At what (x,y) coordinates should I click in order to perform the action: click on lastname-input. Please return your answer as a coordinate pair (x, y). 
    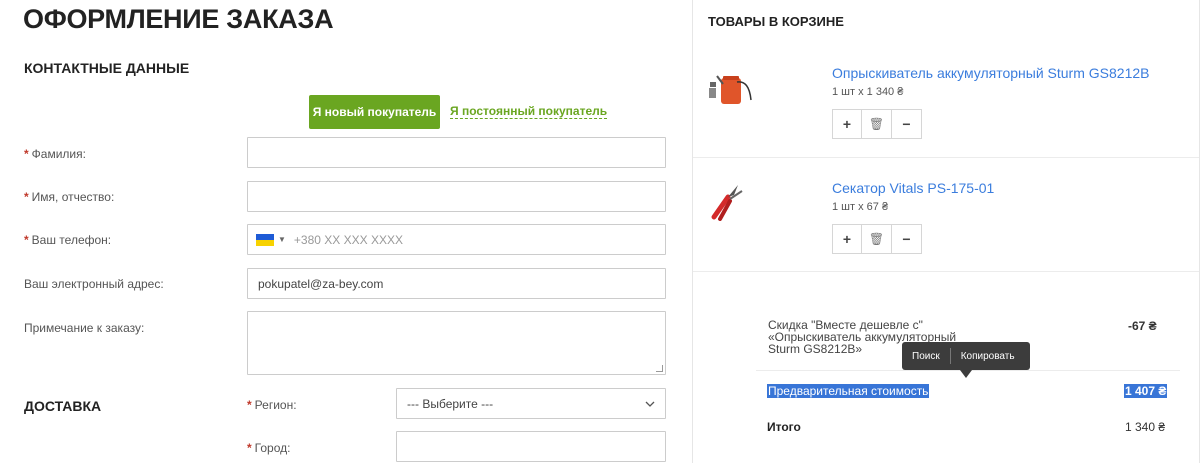
    Looking at the image, I should click on (456, 152).